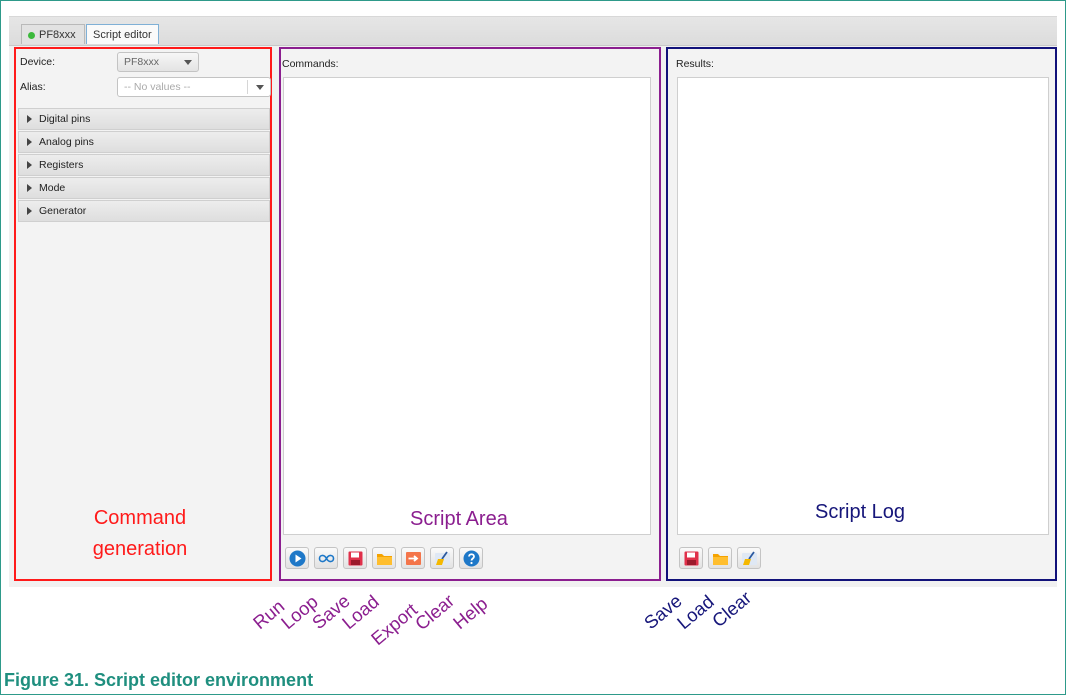  What do you see at coordinates (144, 188) in the screenshot?
I see `section-mode: Mode` at bounding box center [144, 188].